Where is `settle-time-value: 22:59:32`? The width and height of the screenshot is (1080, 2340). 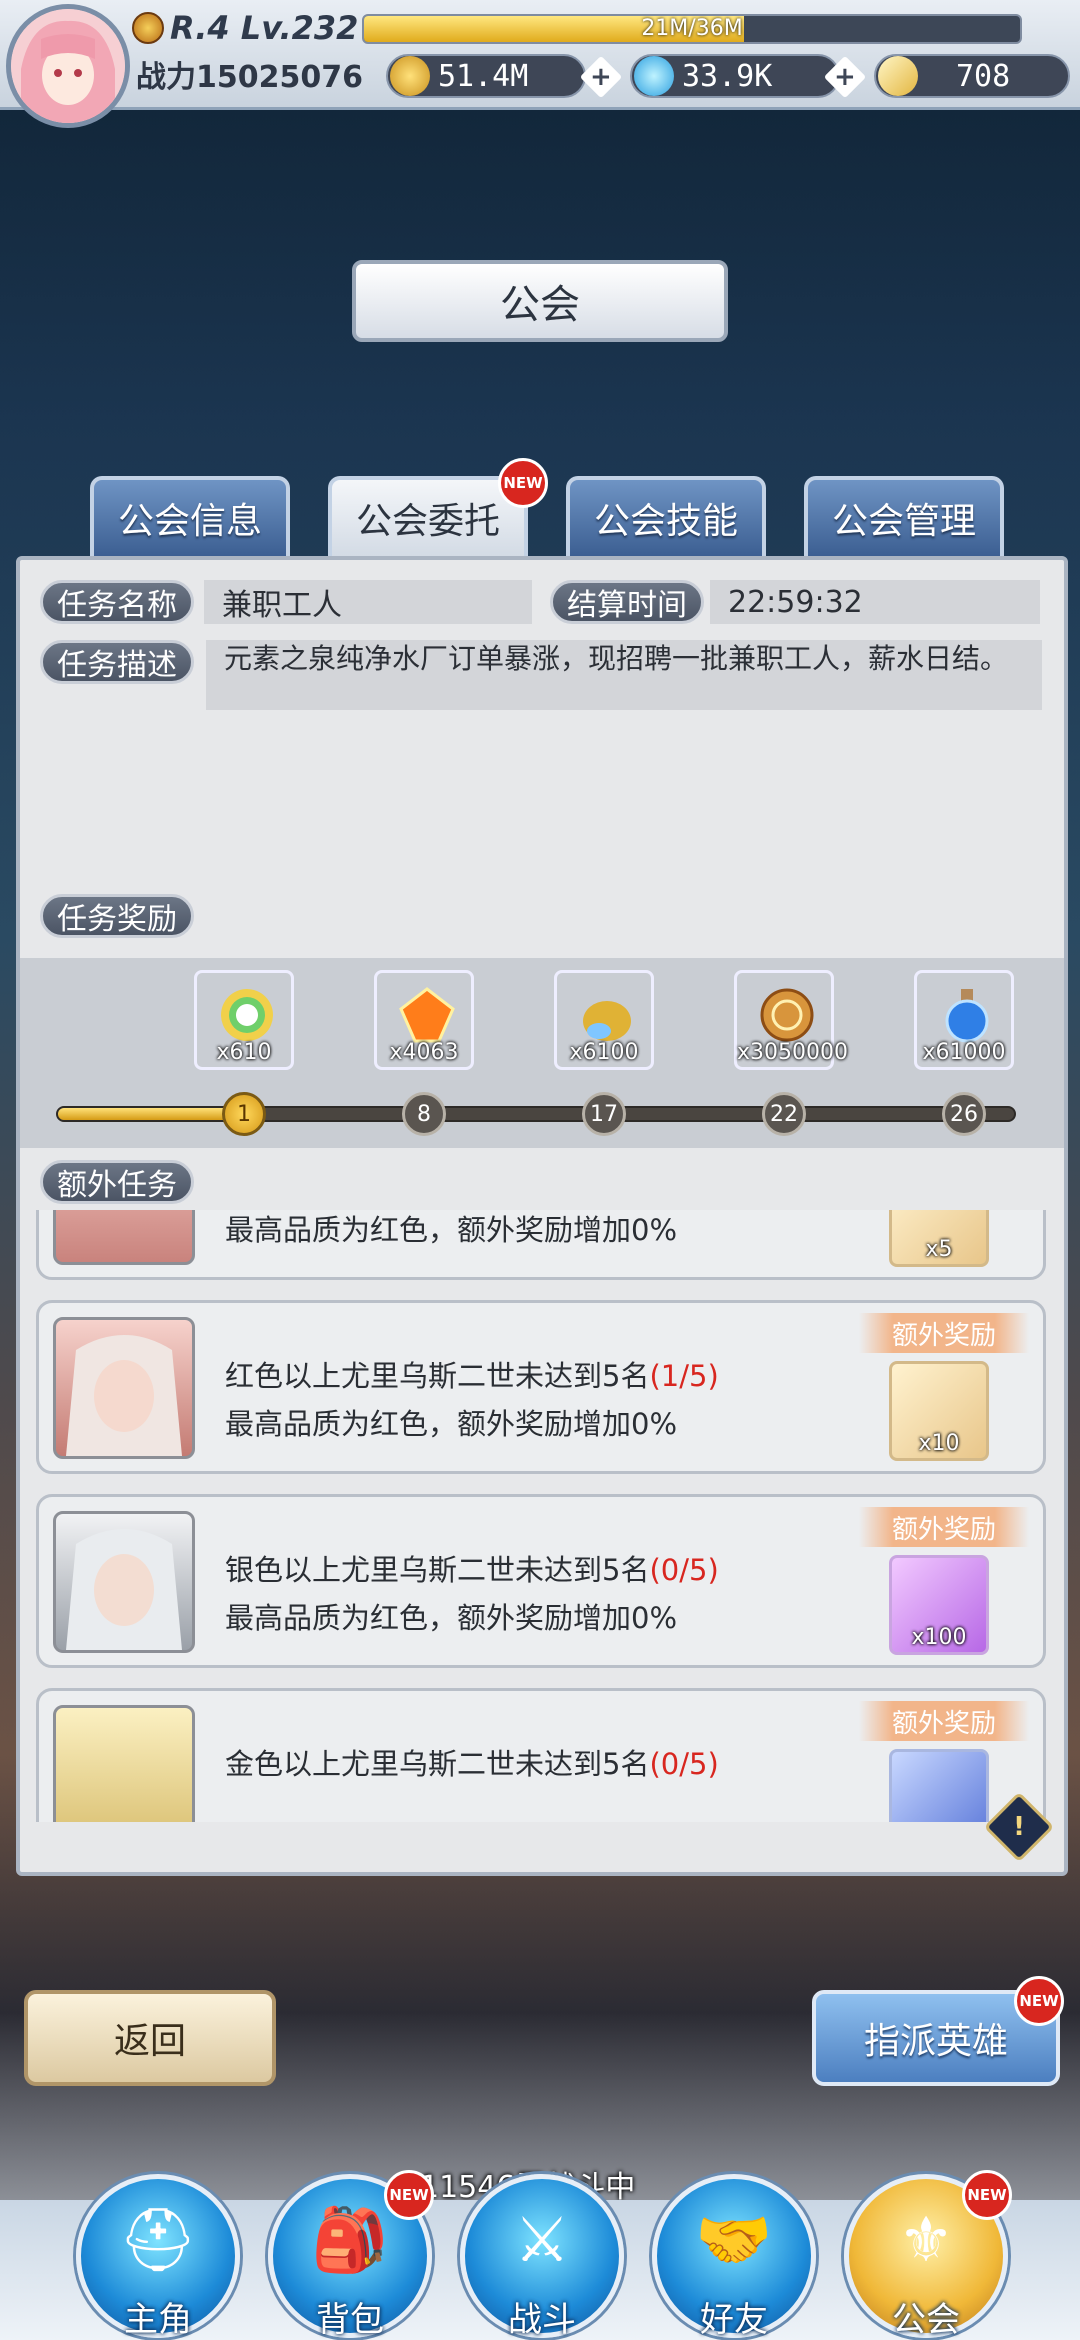
settle-time-value: 22:59:32 is located at coordinates (875, 602).